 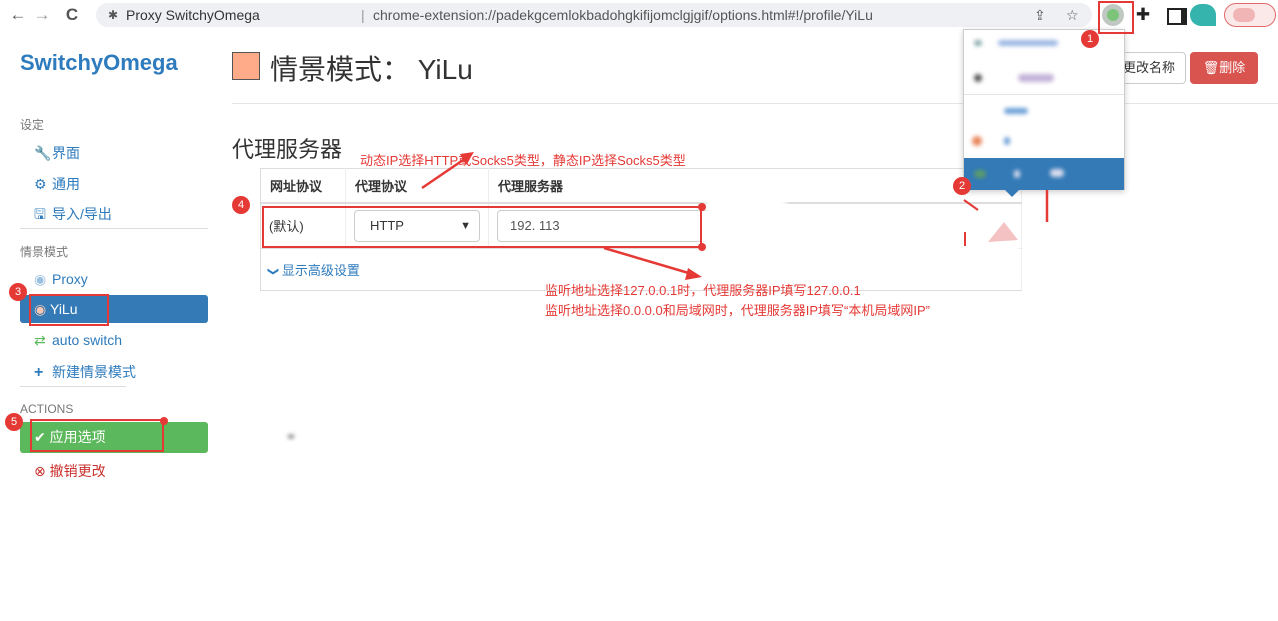 What do you see at coordinates (641, 186) in the screenshot?
I see `table-header-row: 网址协议 代理协议 代理服务器` at bounding box center [641, 186].